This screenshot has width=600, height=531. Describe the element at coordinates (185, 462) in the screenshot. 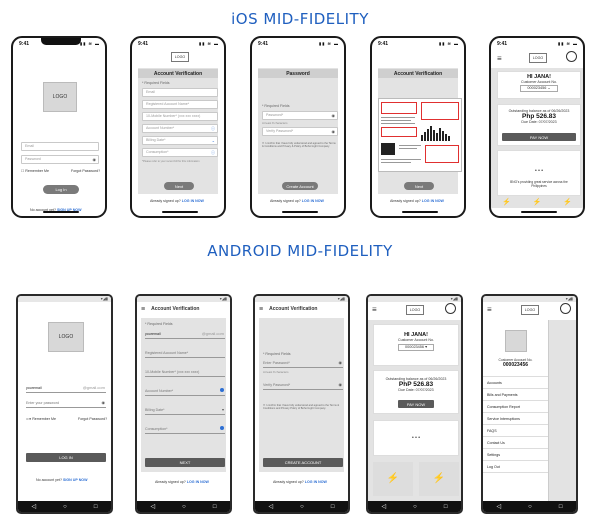

I see `next-button: NEXT` at that location.